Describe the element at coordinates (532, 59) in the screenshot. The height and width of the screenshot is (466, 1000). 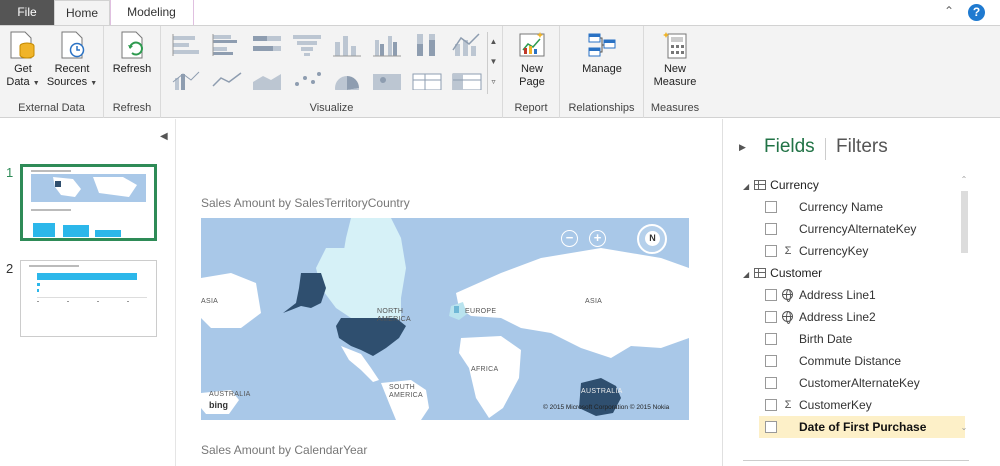
I see `new-page-button: New Page` at that location.